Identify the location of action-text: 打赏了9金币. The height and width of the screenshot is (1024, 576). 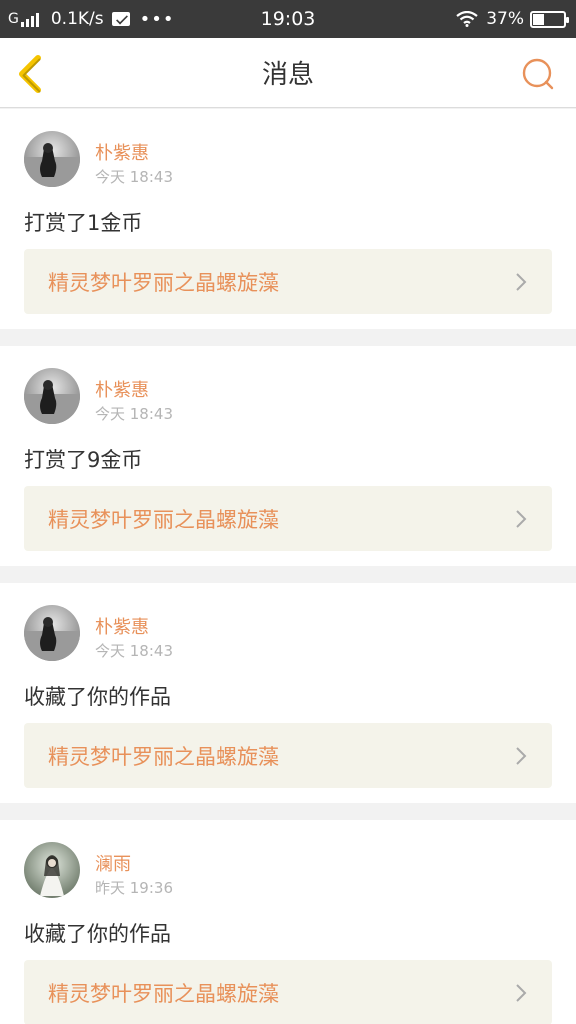
(83, 460).